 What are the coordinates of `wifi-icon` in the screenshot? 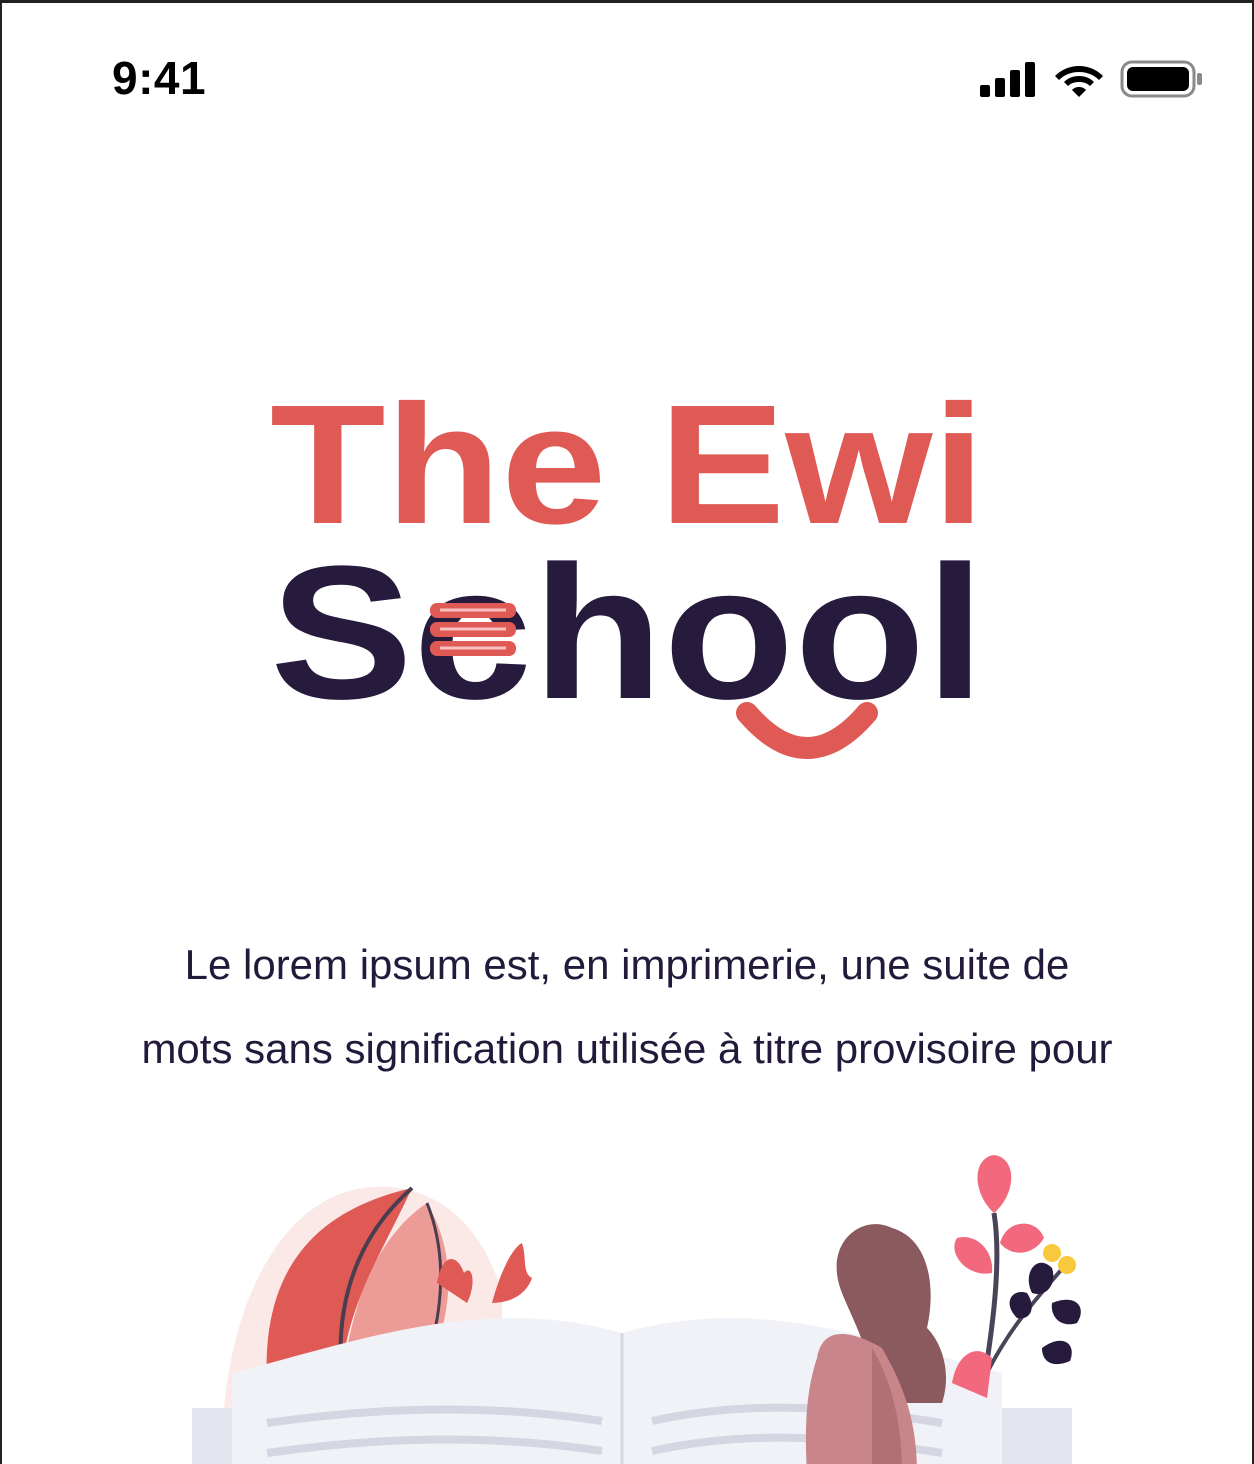 It's located at (1079, 81).